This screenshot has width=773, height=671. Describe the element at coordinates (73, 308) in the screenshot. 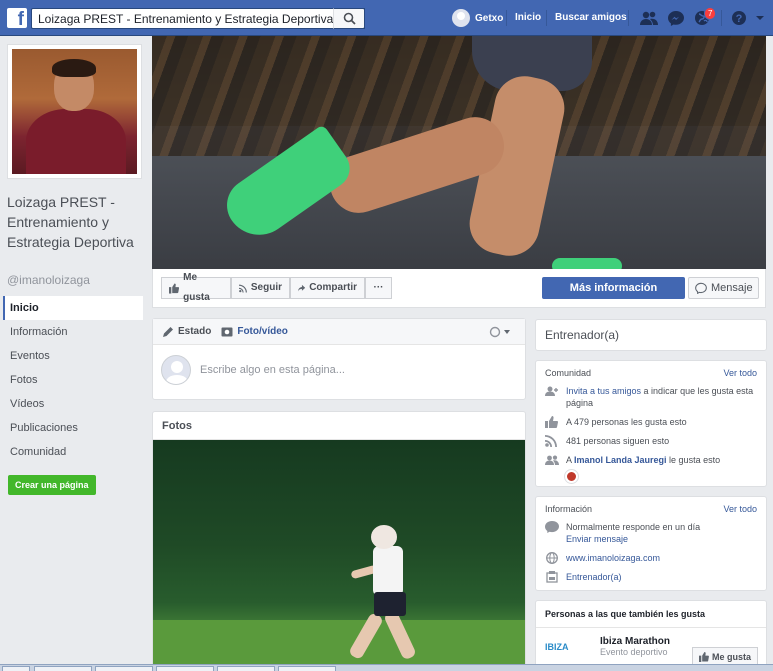

I see `left-nav-item-inicio: Inicio` at that location.